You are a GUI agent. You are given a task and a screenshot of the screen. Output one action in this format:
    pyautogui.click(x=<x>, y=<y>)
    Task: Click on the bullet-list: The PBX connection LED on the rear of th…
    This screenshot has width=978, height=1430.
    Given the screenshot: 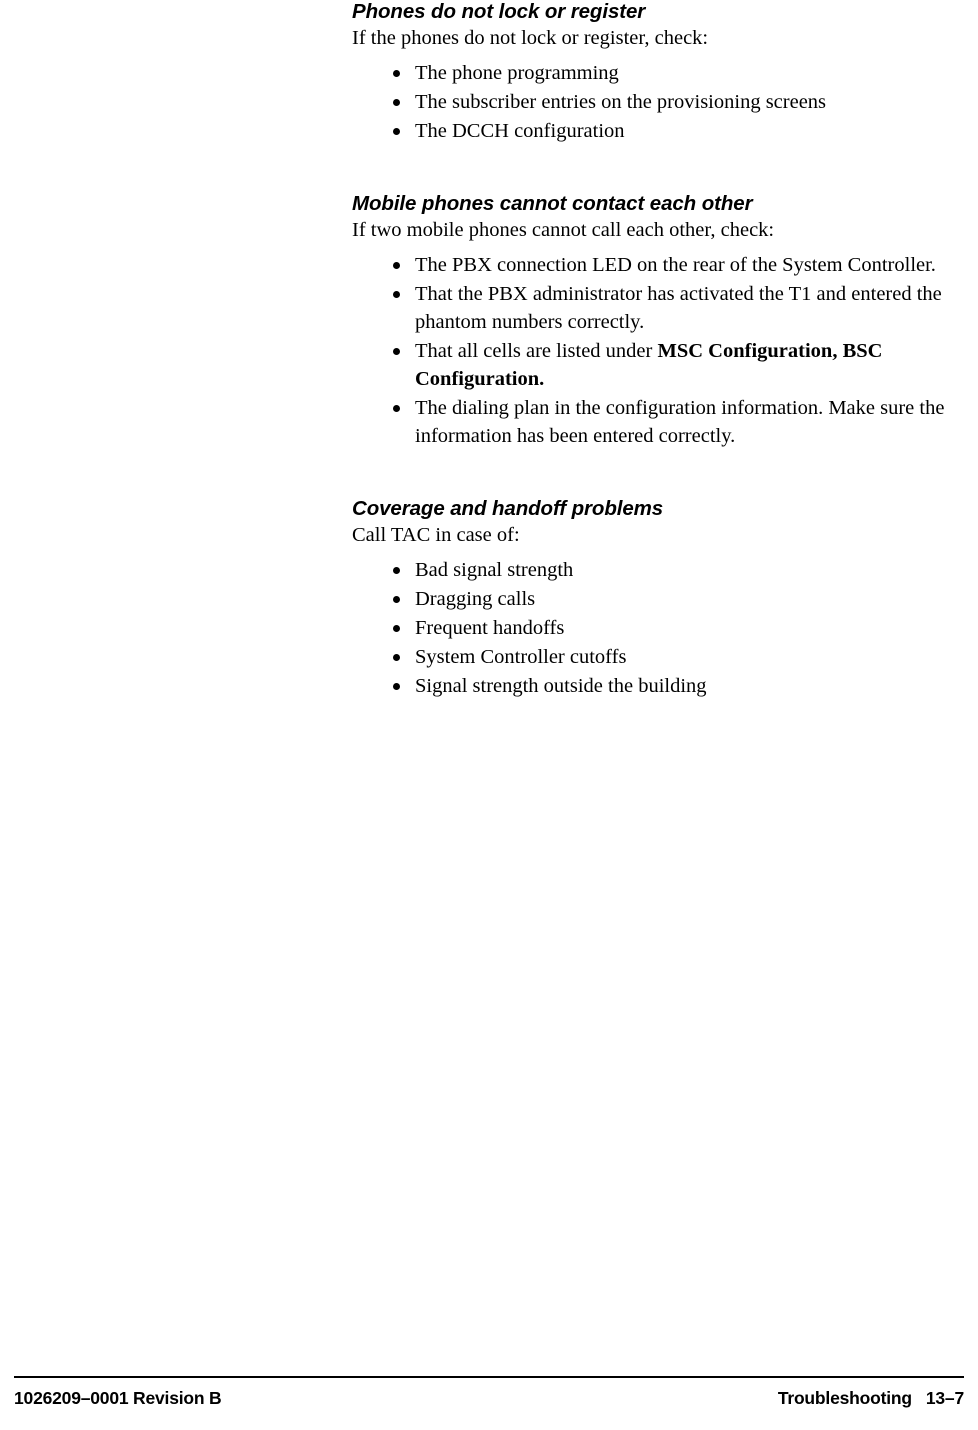 What is the action you would take?
    pyautogui.click(x=652, y=350)
    